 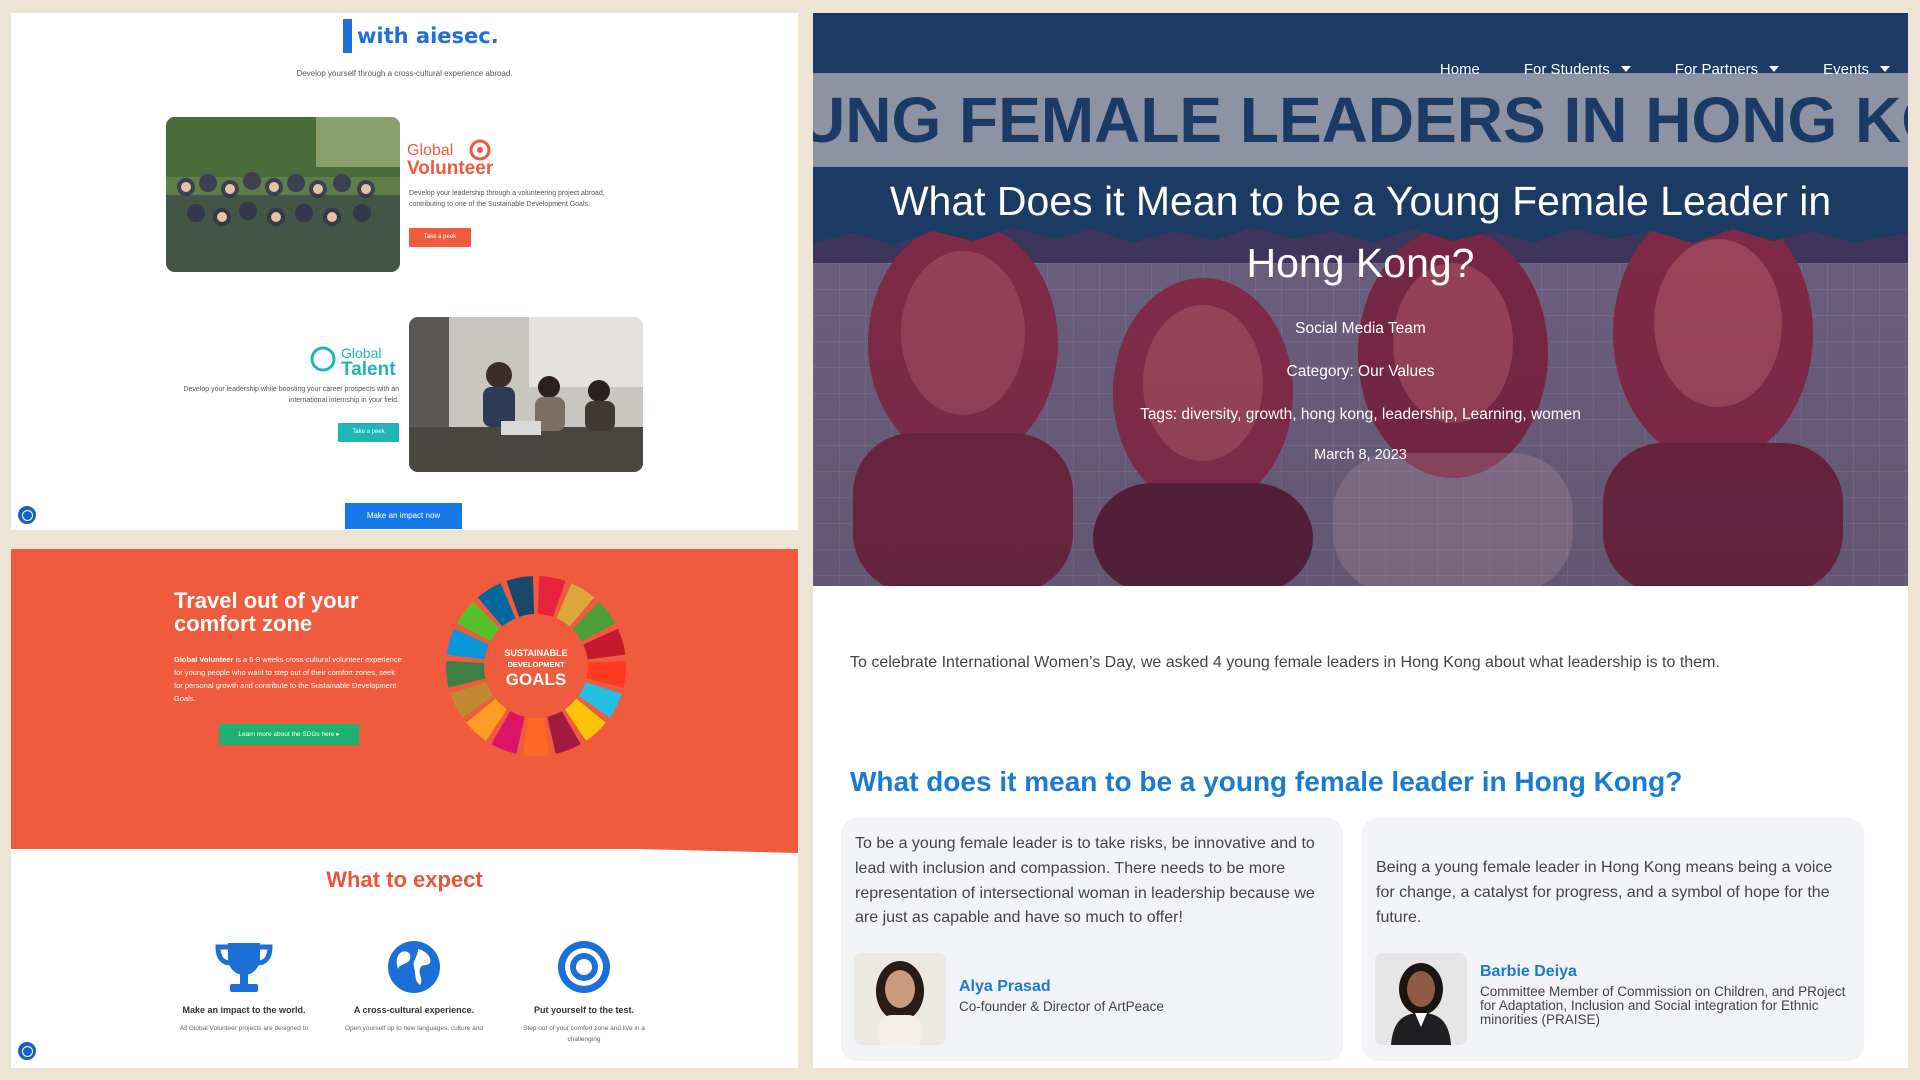 What do you see at coordinates (283, 194) in the screenshot?
I see `volunteer-group-photo` at bounding box center [283, 194].